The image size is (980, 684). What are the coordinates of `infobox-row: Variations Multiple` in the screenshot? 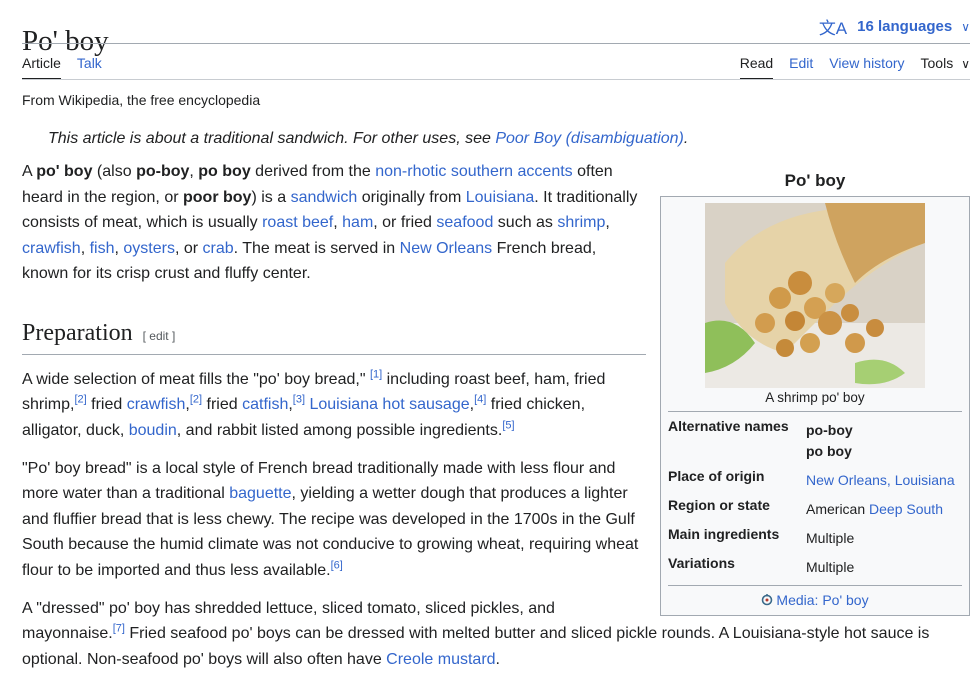 It's located at (815, 566).